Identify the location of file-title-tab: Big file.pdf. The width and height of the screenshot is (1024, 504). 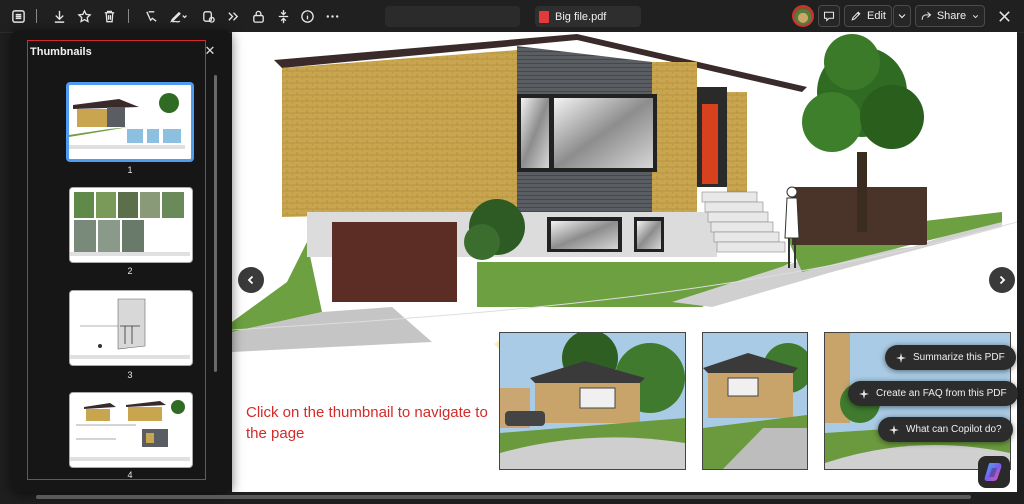
(588, 16).